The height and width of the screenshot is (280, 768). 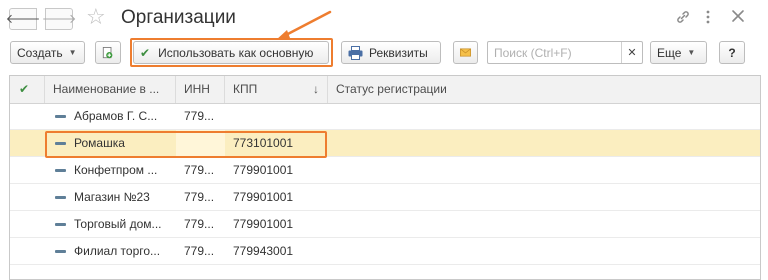 I want to click on back-button: 🡐, so click(x=23, y=19).